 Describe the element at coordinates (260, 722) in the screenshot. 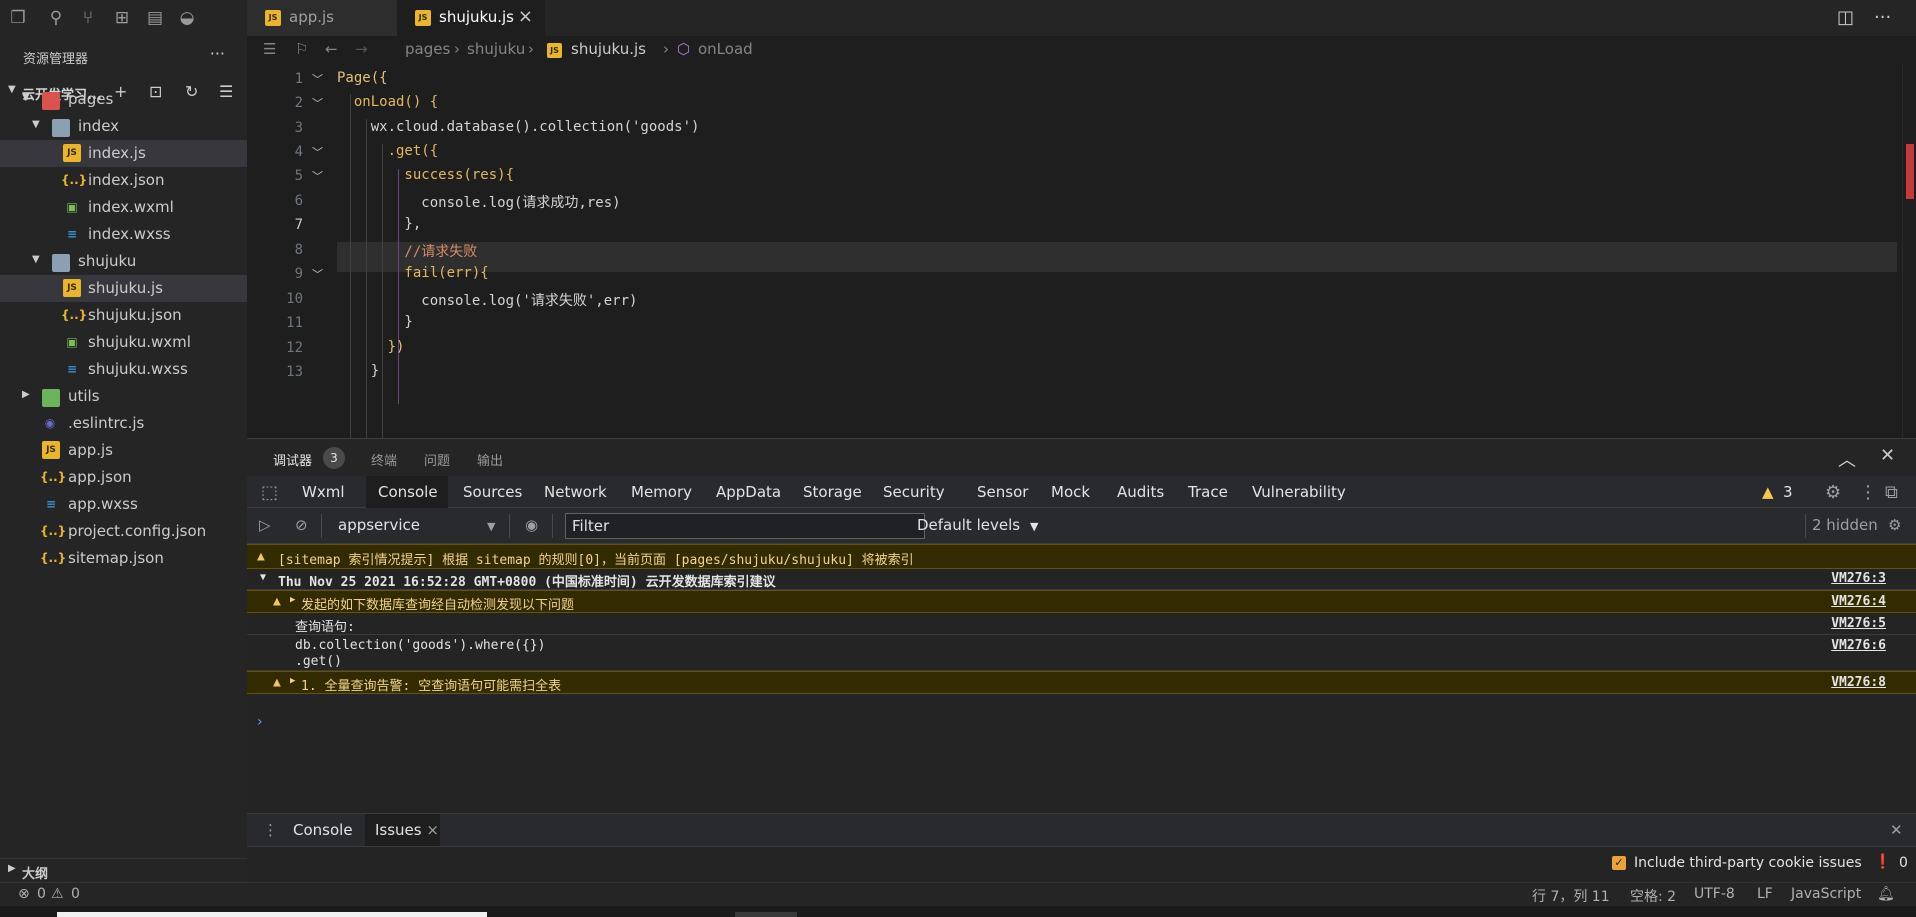

I see `console-prompt: ›` at that location.